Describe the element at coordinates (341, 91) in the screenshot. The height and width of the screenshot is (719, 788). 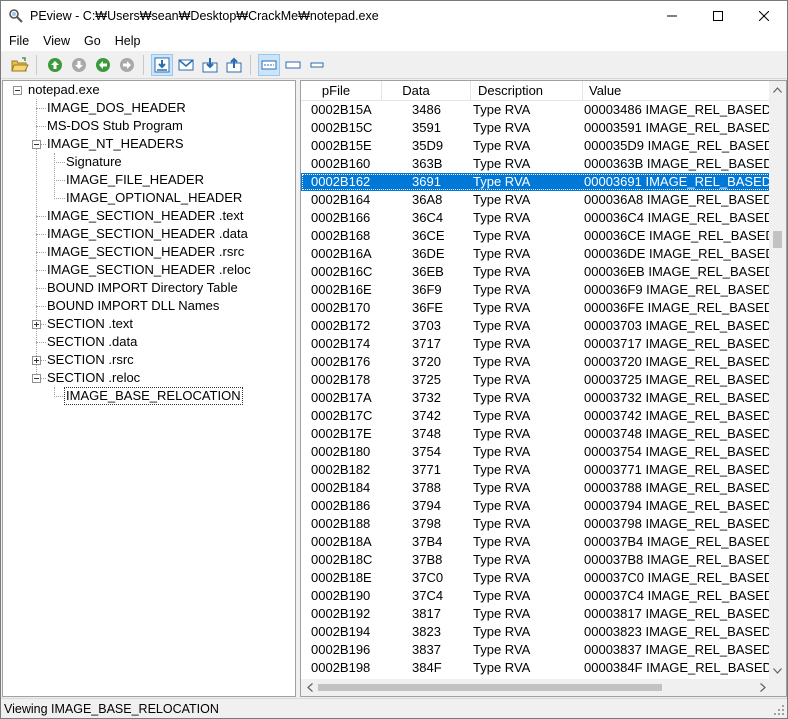
I see `column-header-pfile: pFile` at that location.